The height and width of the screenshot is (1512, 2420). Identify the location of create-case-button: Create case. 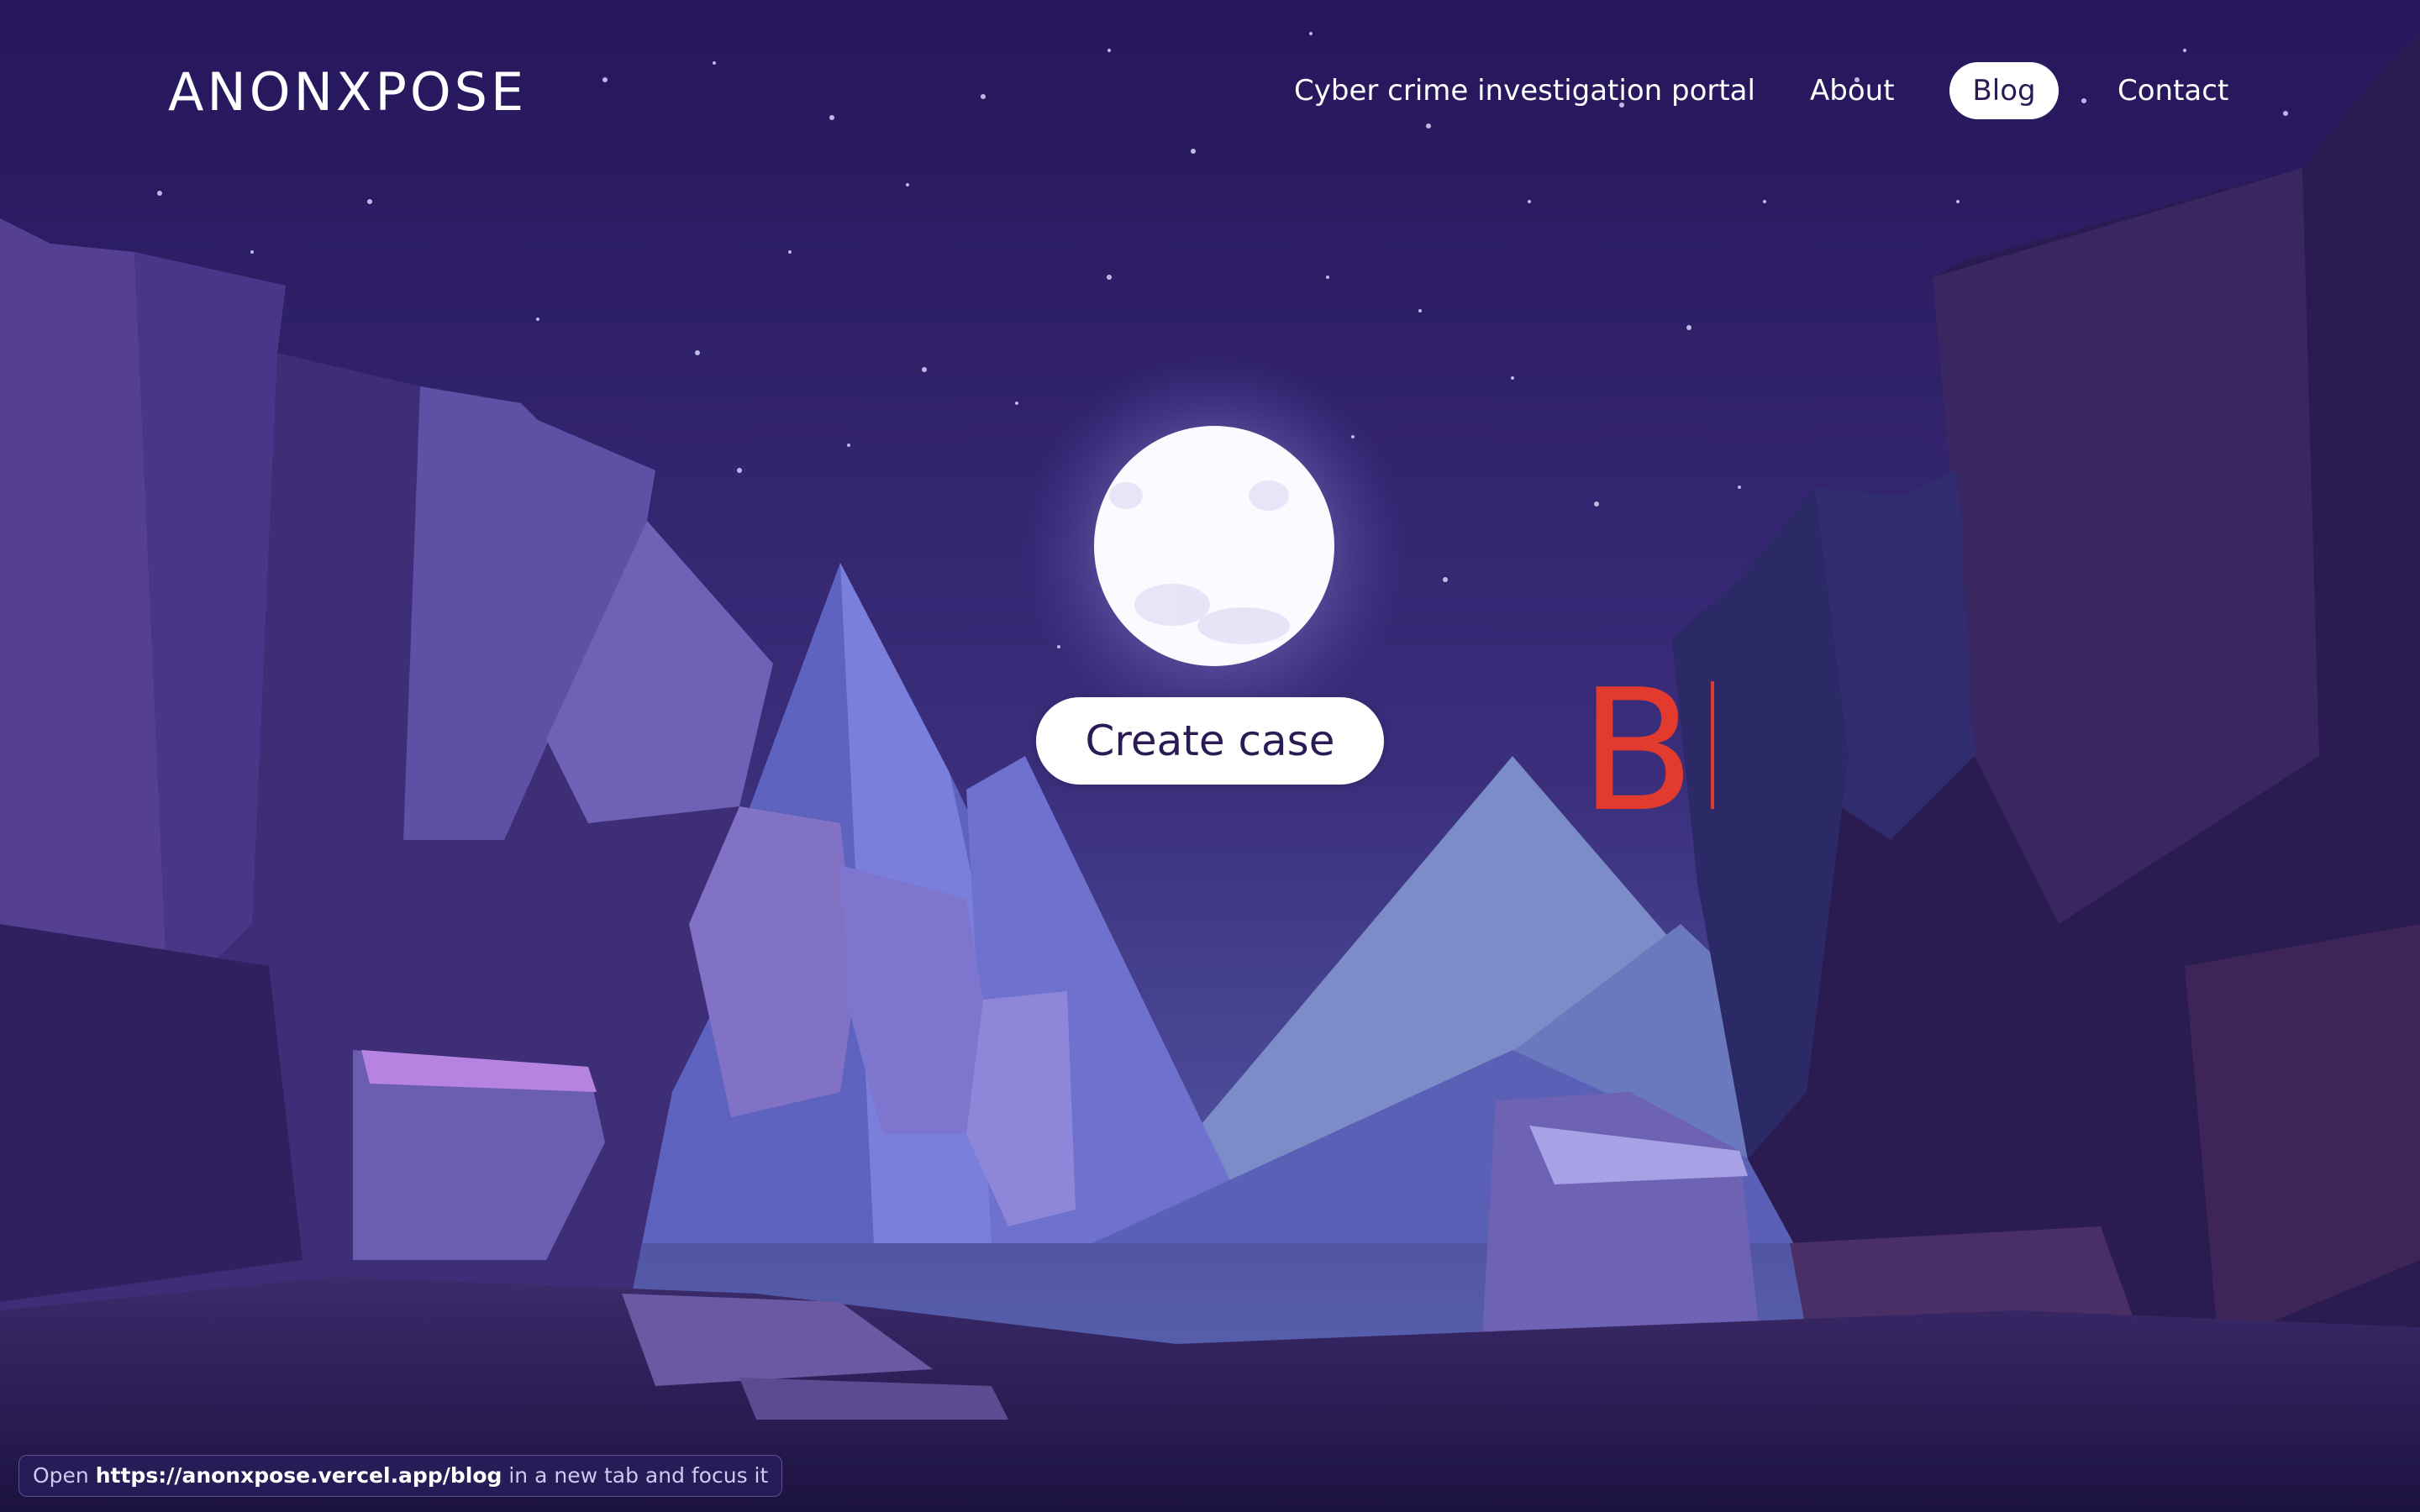
(1210, 741).